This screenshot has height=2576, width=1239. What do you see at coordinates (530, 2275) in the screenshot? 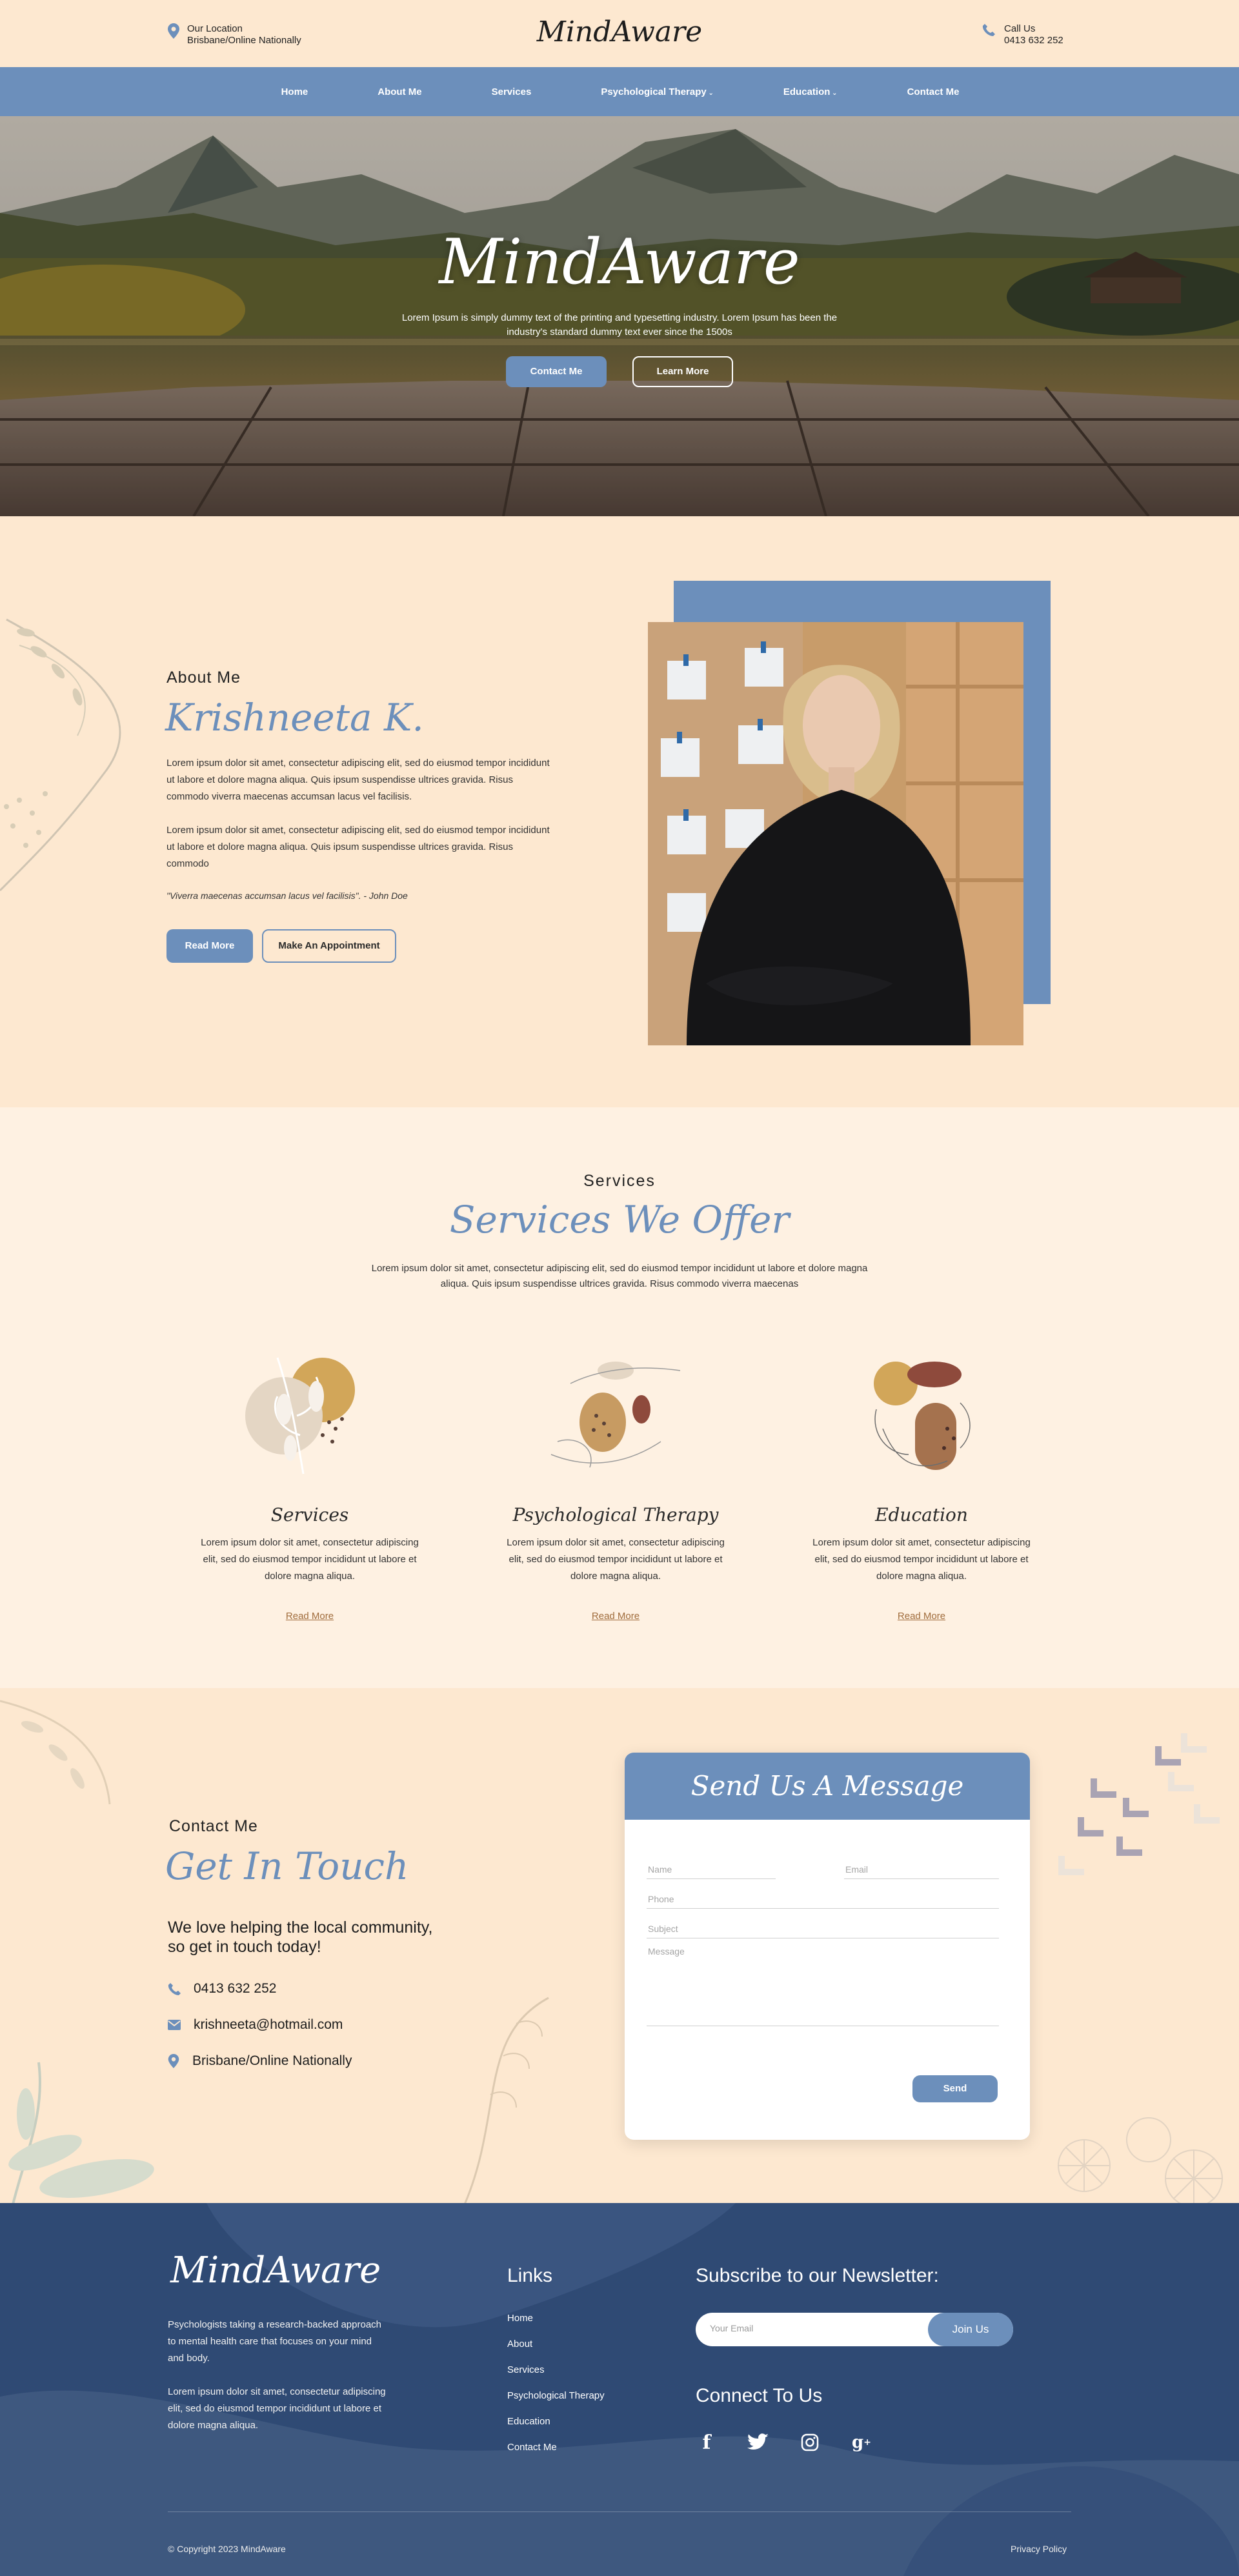
I see `links-heading: Links` at bounding box center [530, 2275].